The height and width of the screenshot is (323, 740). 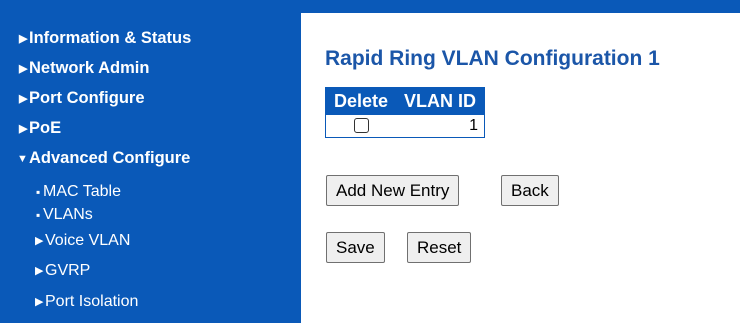 What do you see at coordinates (89, 68) in the screenshot?
I see `sidebar-item-label: Network Admin` at bounding box center [89, 68].